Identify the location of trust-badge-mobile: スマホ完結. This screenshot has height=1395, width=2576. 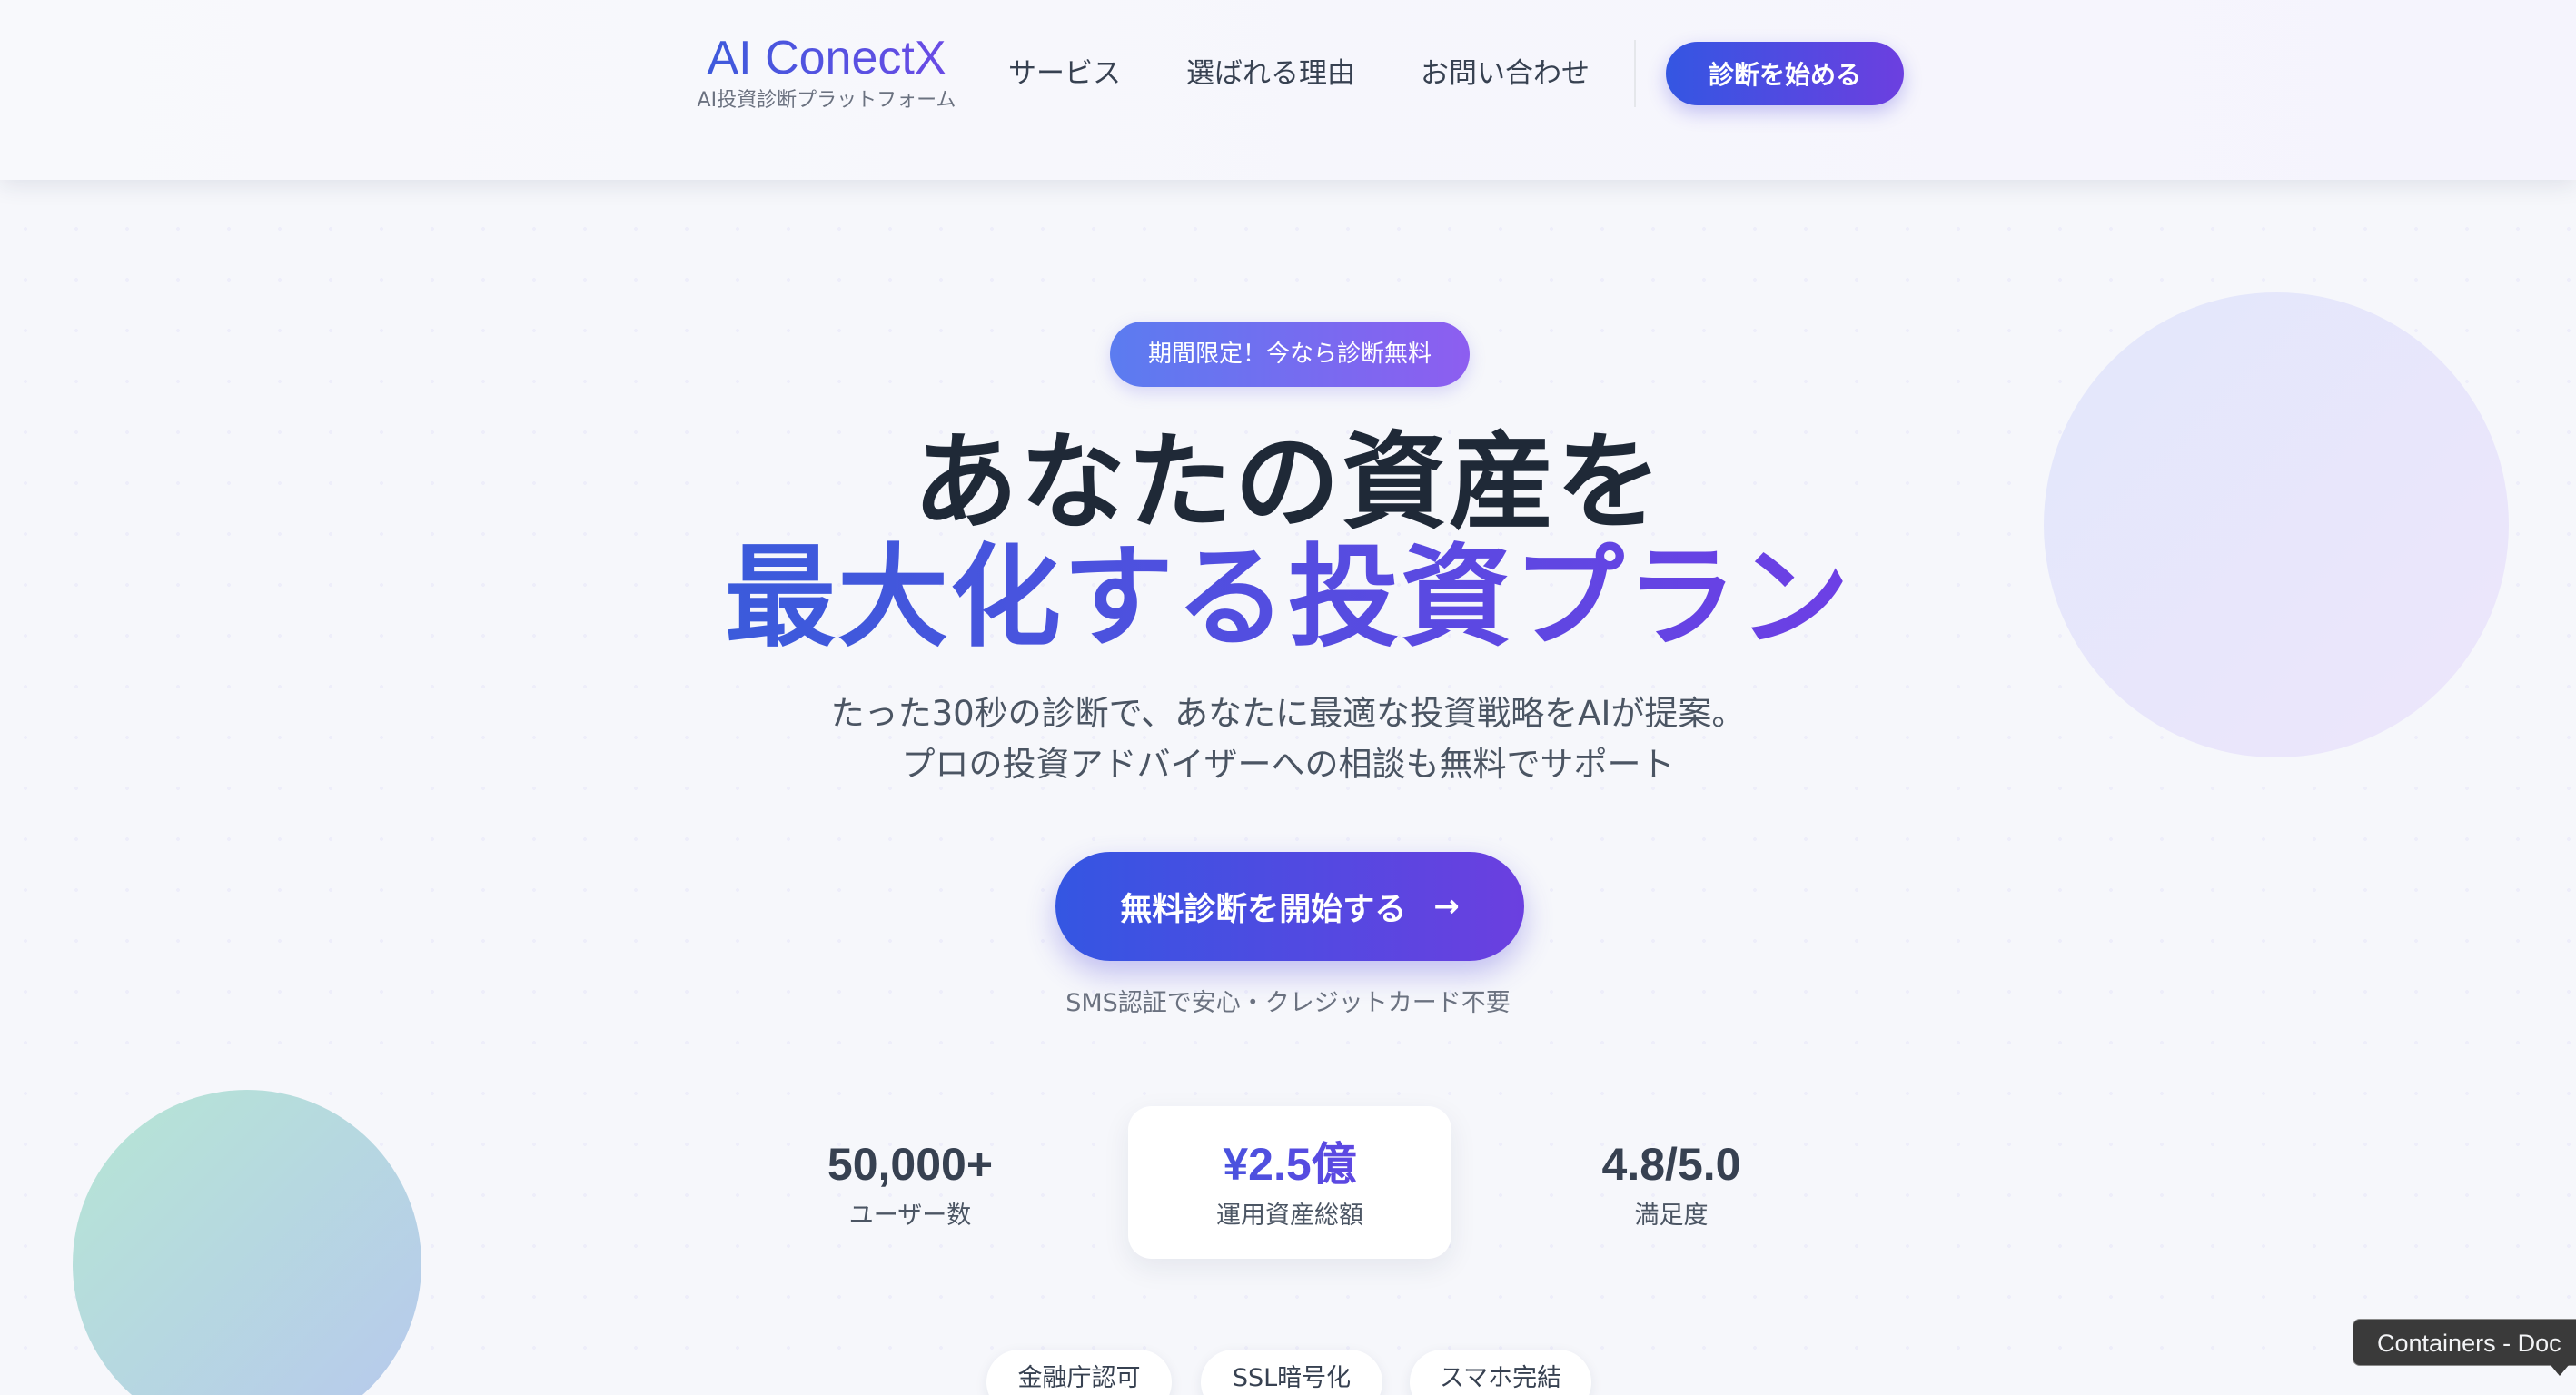
(1500, 1372).